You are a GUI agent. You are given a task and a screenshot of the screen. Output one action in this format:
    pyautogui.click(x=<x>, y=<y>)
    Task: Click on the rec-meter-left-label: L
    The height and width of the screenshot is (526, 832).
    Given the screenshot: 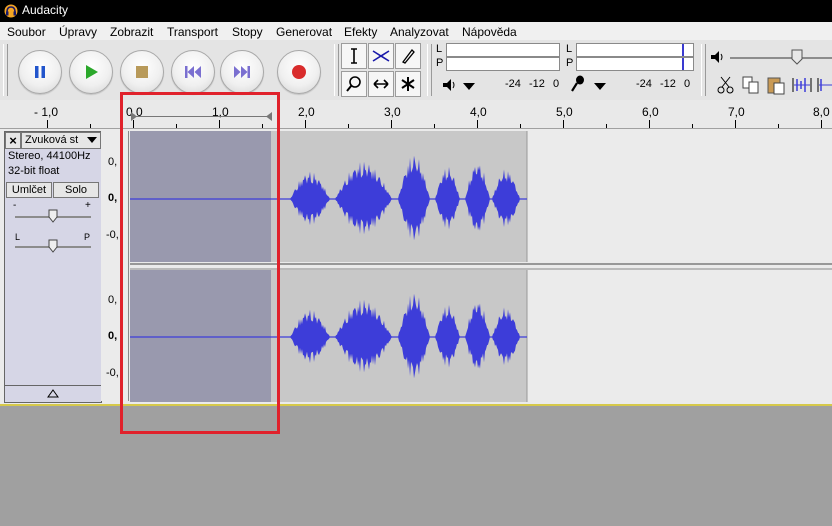 What is the action you would take?
    pyautogui.click(x=569, y=49)
    